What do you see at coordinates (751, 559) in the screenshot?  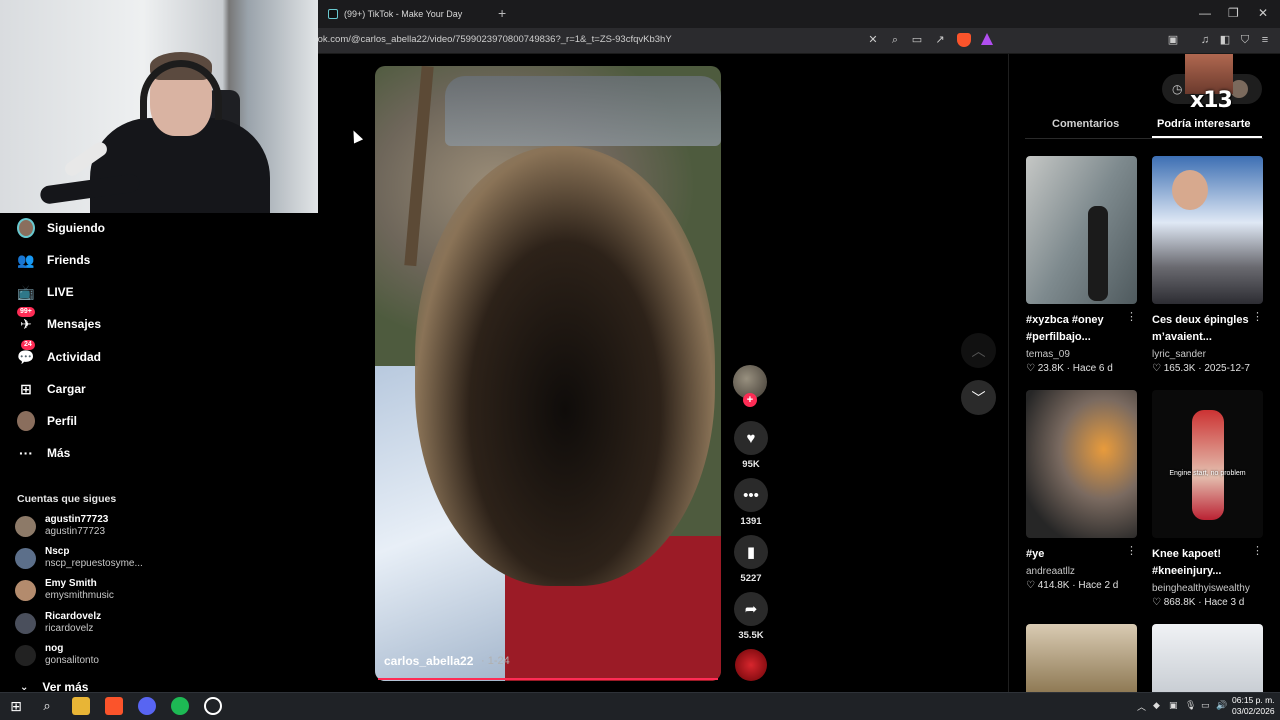 I see `save-button: ▮ 5227` at bounding box center [751, 559].